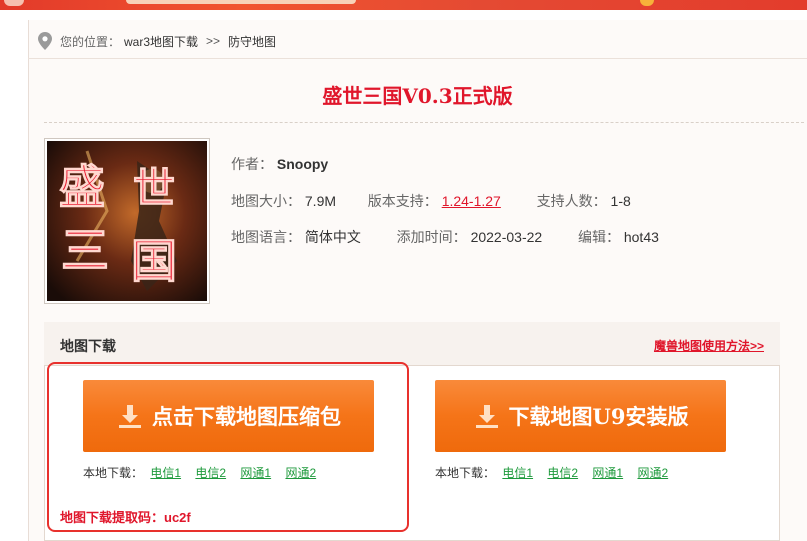 The height and width of the screenshot is (541, 807). What do you see at coordinates (228, 447) in the screenshot?
I see `highlight-frame` at bounding box center [228, 447].